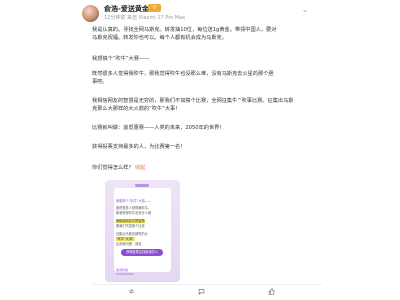  I want to click on card-line: 那我觉得吹牛也没什么难, so click(134, 213).